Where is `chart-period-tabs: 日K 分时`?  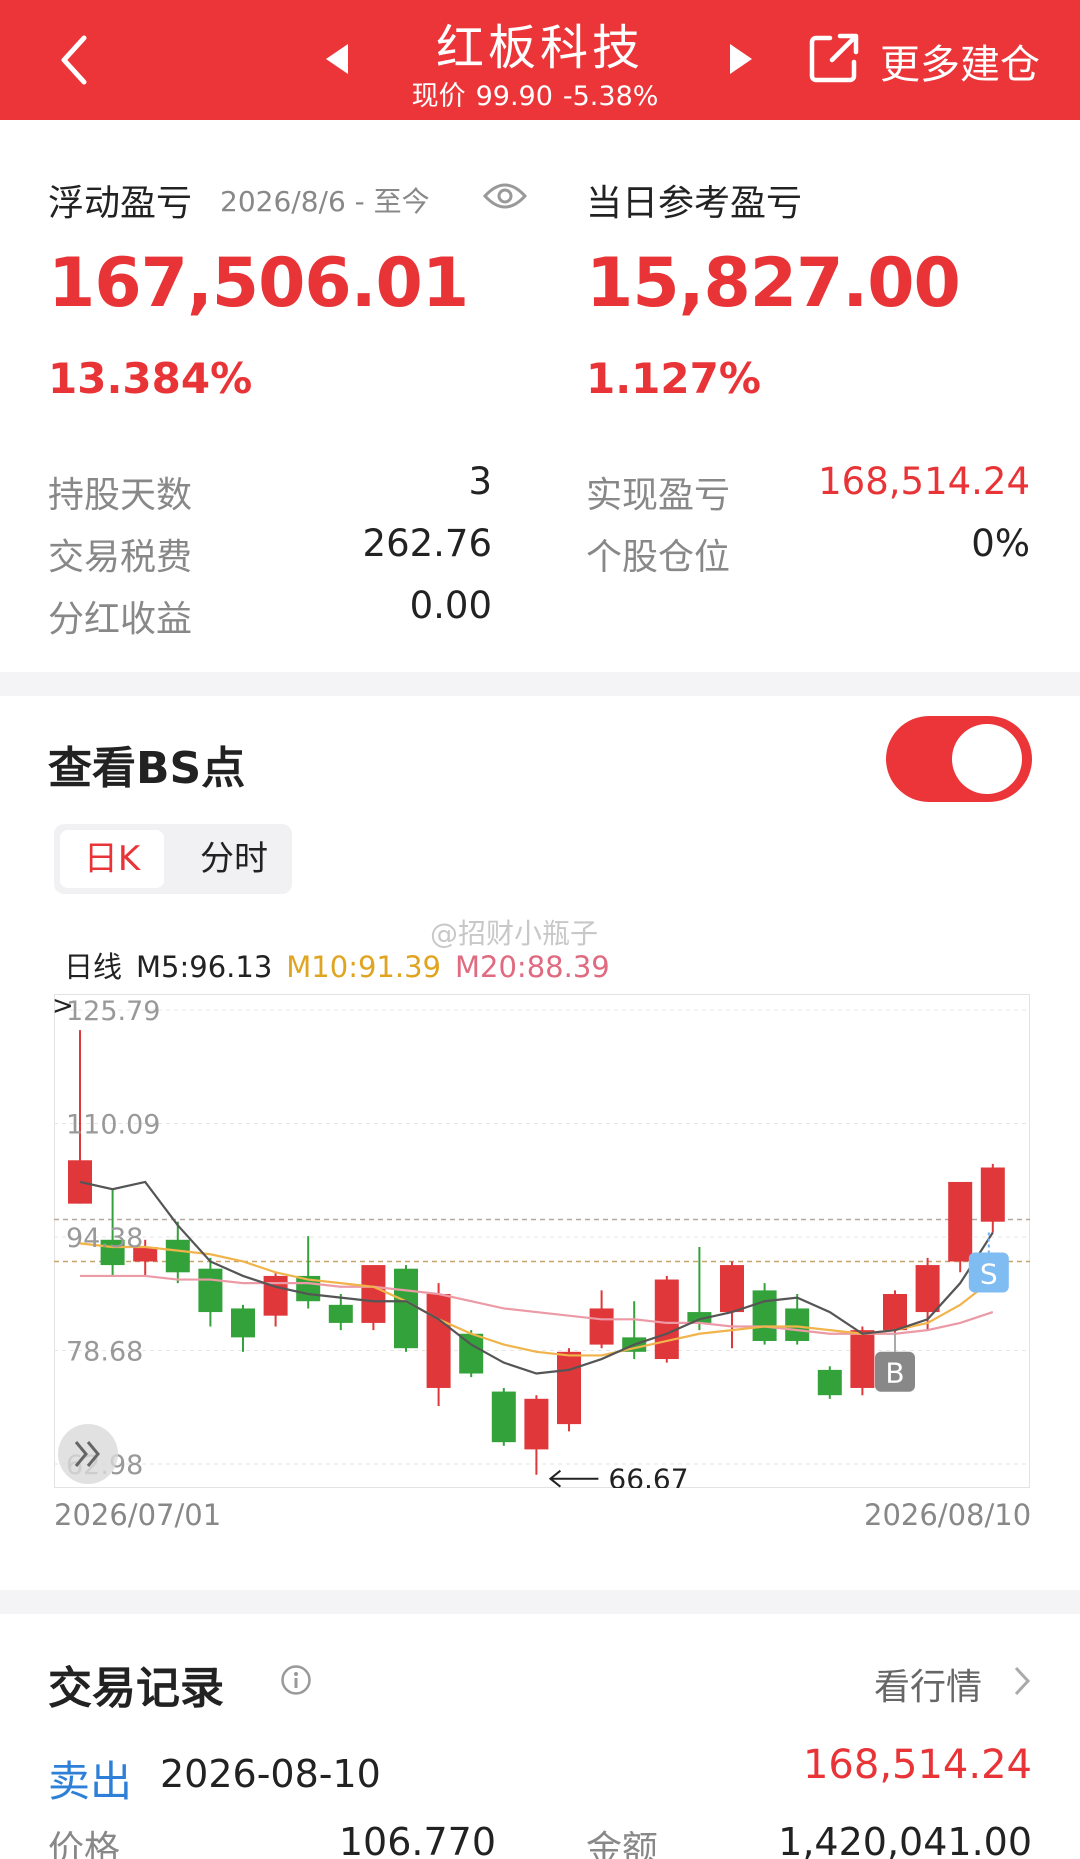 chart-period-tabs: 日K 分时 is located at coordinates (173, 859).